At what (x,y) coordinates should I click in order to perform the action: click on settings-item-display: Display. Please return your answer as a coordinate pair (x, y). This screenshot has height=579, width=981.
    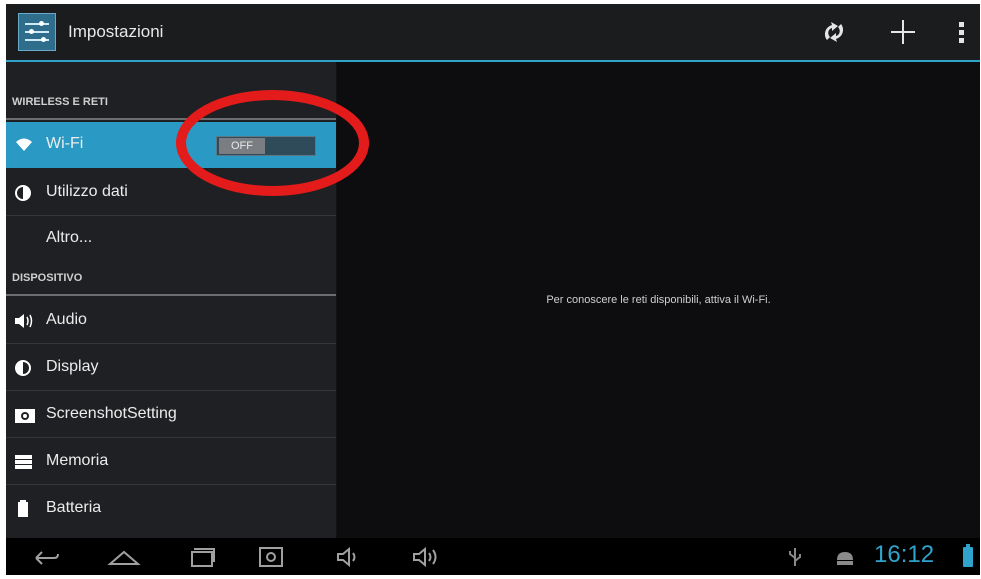
    Looking at the image, I should click on (171, 368).